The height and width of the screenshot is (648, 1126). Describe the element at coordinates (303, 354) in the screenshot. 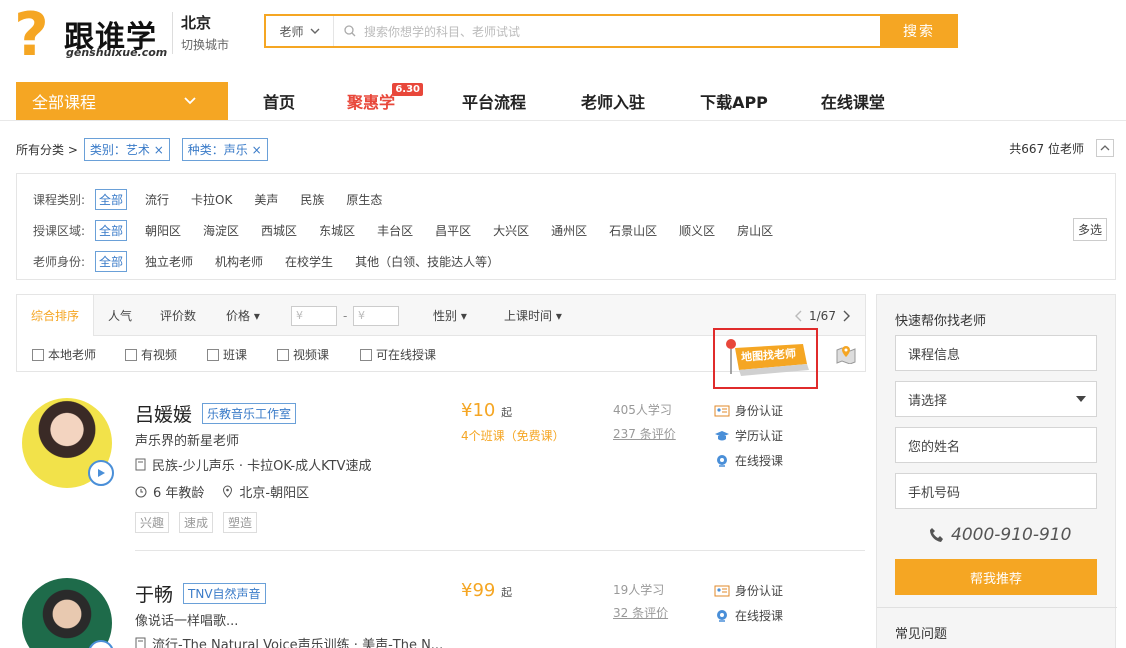

I see `check-video-course: 视频课` at that location.